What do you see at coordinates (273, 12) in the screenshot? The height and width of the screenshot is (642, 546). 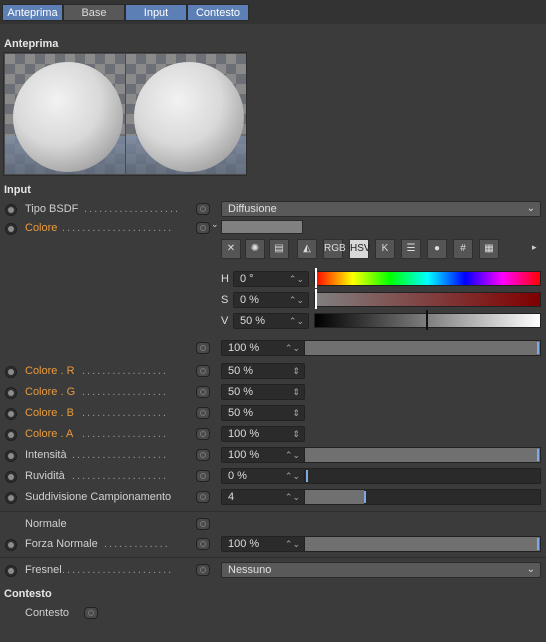 I see `tab-bar: Anteprima Base Input Contesto` at bounding box center [273, 12].